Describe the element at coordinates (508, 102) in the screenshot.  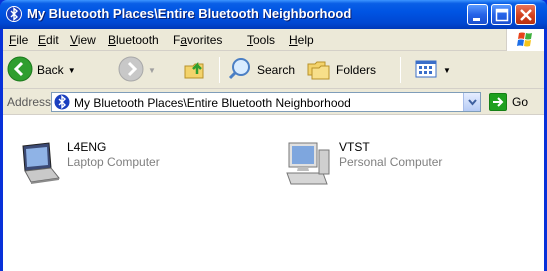
I see `go-button: Go` at that location.